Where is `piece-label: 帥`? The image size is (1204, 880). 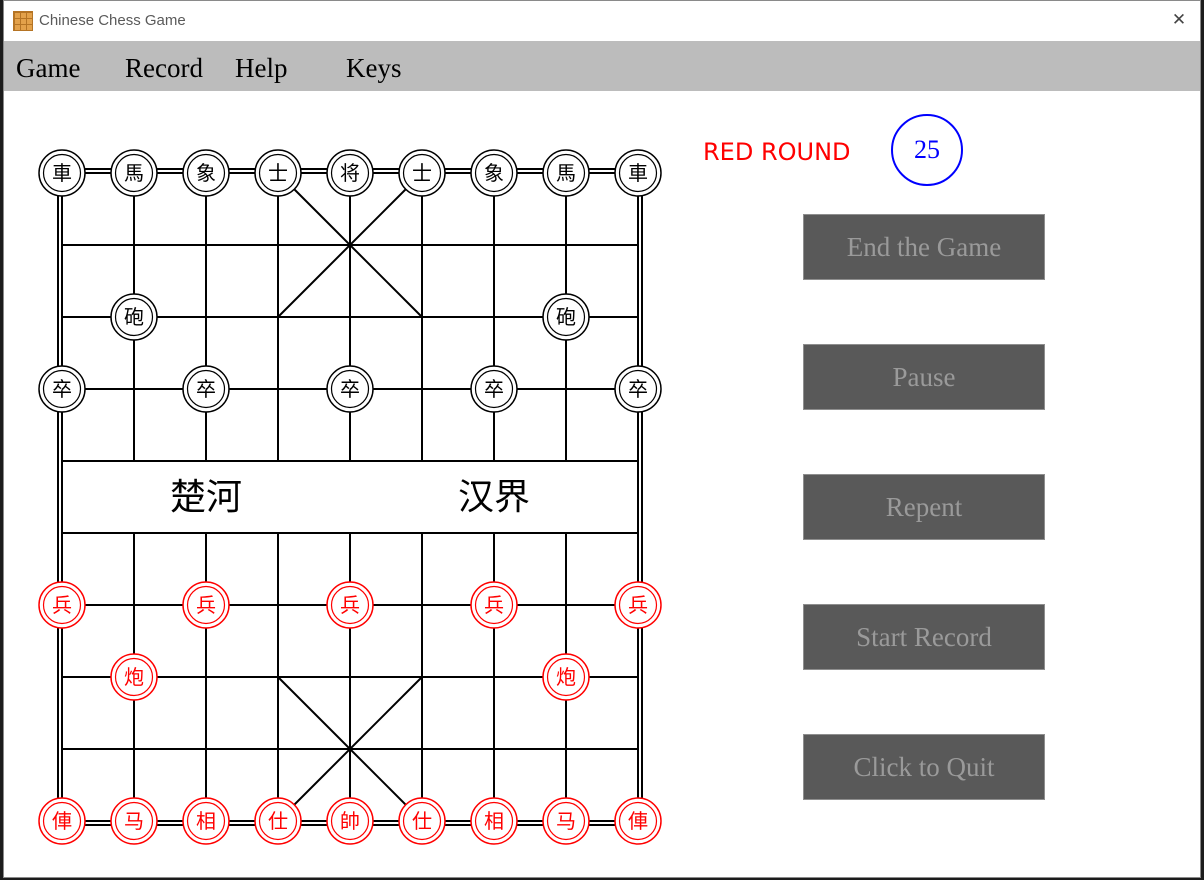 piece-label: 帥 is located at coordinates (350, 821).